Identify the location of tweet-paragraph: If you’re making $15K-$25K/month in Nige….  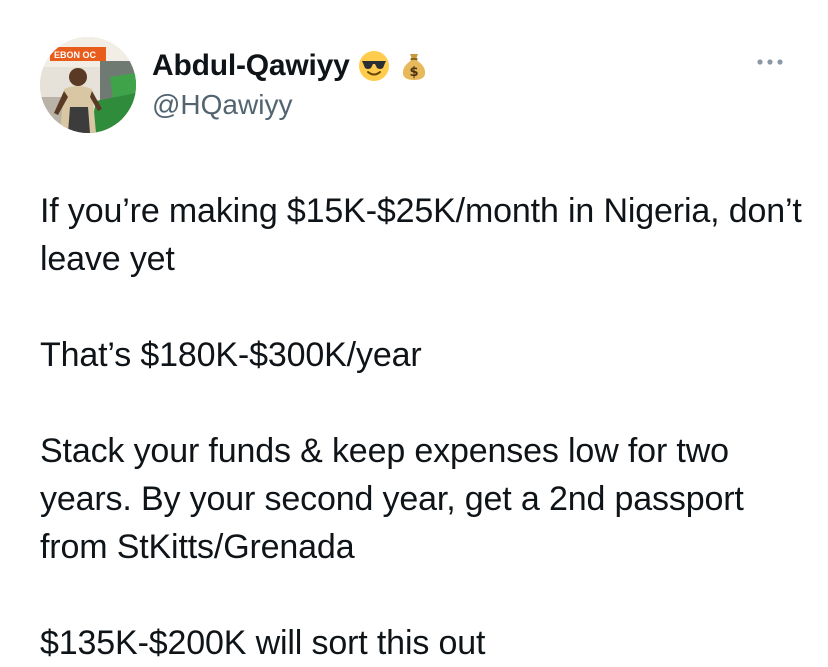
(425, 235).